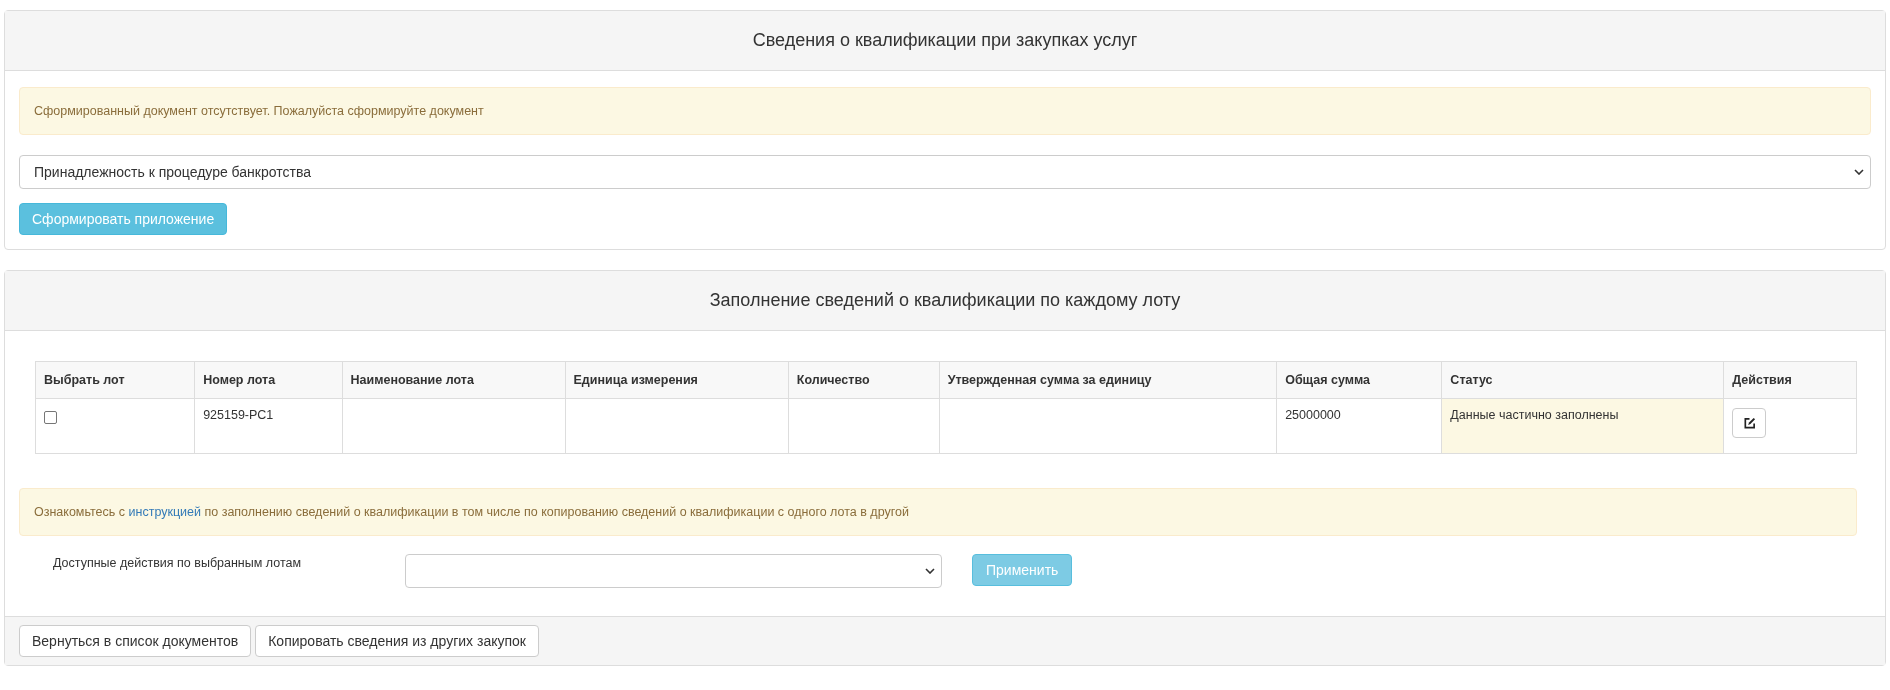 This screenshot has height=690, width=1890. What do you see at coordinates (945, 172) in the screenshot?
I see `dropdown-select: Принадлежность к процедуре банкротства` at bounding box center [945, 172].